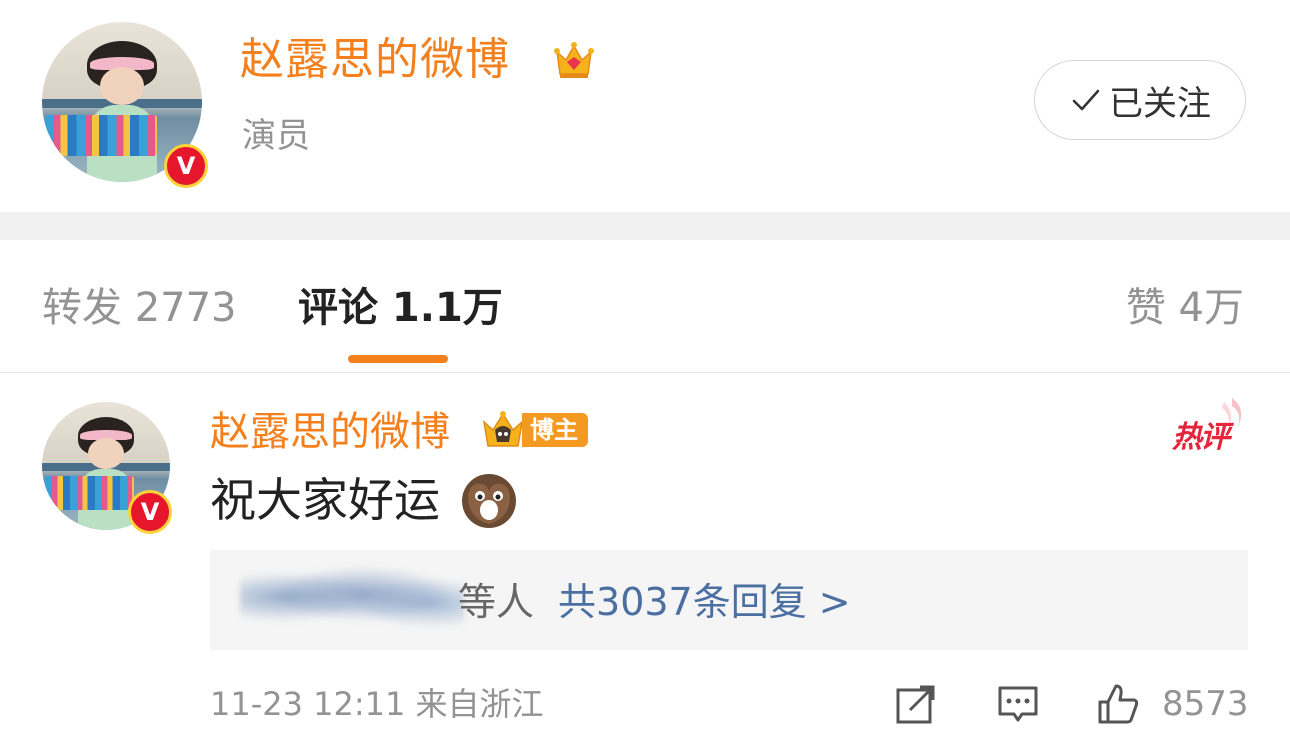 The height and width of the screenshot is (746, 1290). Describe the element at coordinates (330, 432) in the screenshot. I see `comment-author: 赵露思的微博` at that location.